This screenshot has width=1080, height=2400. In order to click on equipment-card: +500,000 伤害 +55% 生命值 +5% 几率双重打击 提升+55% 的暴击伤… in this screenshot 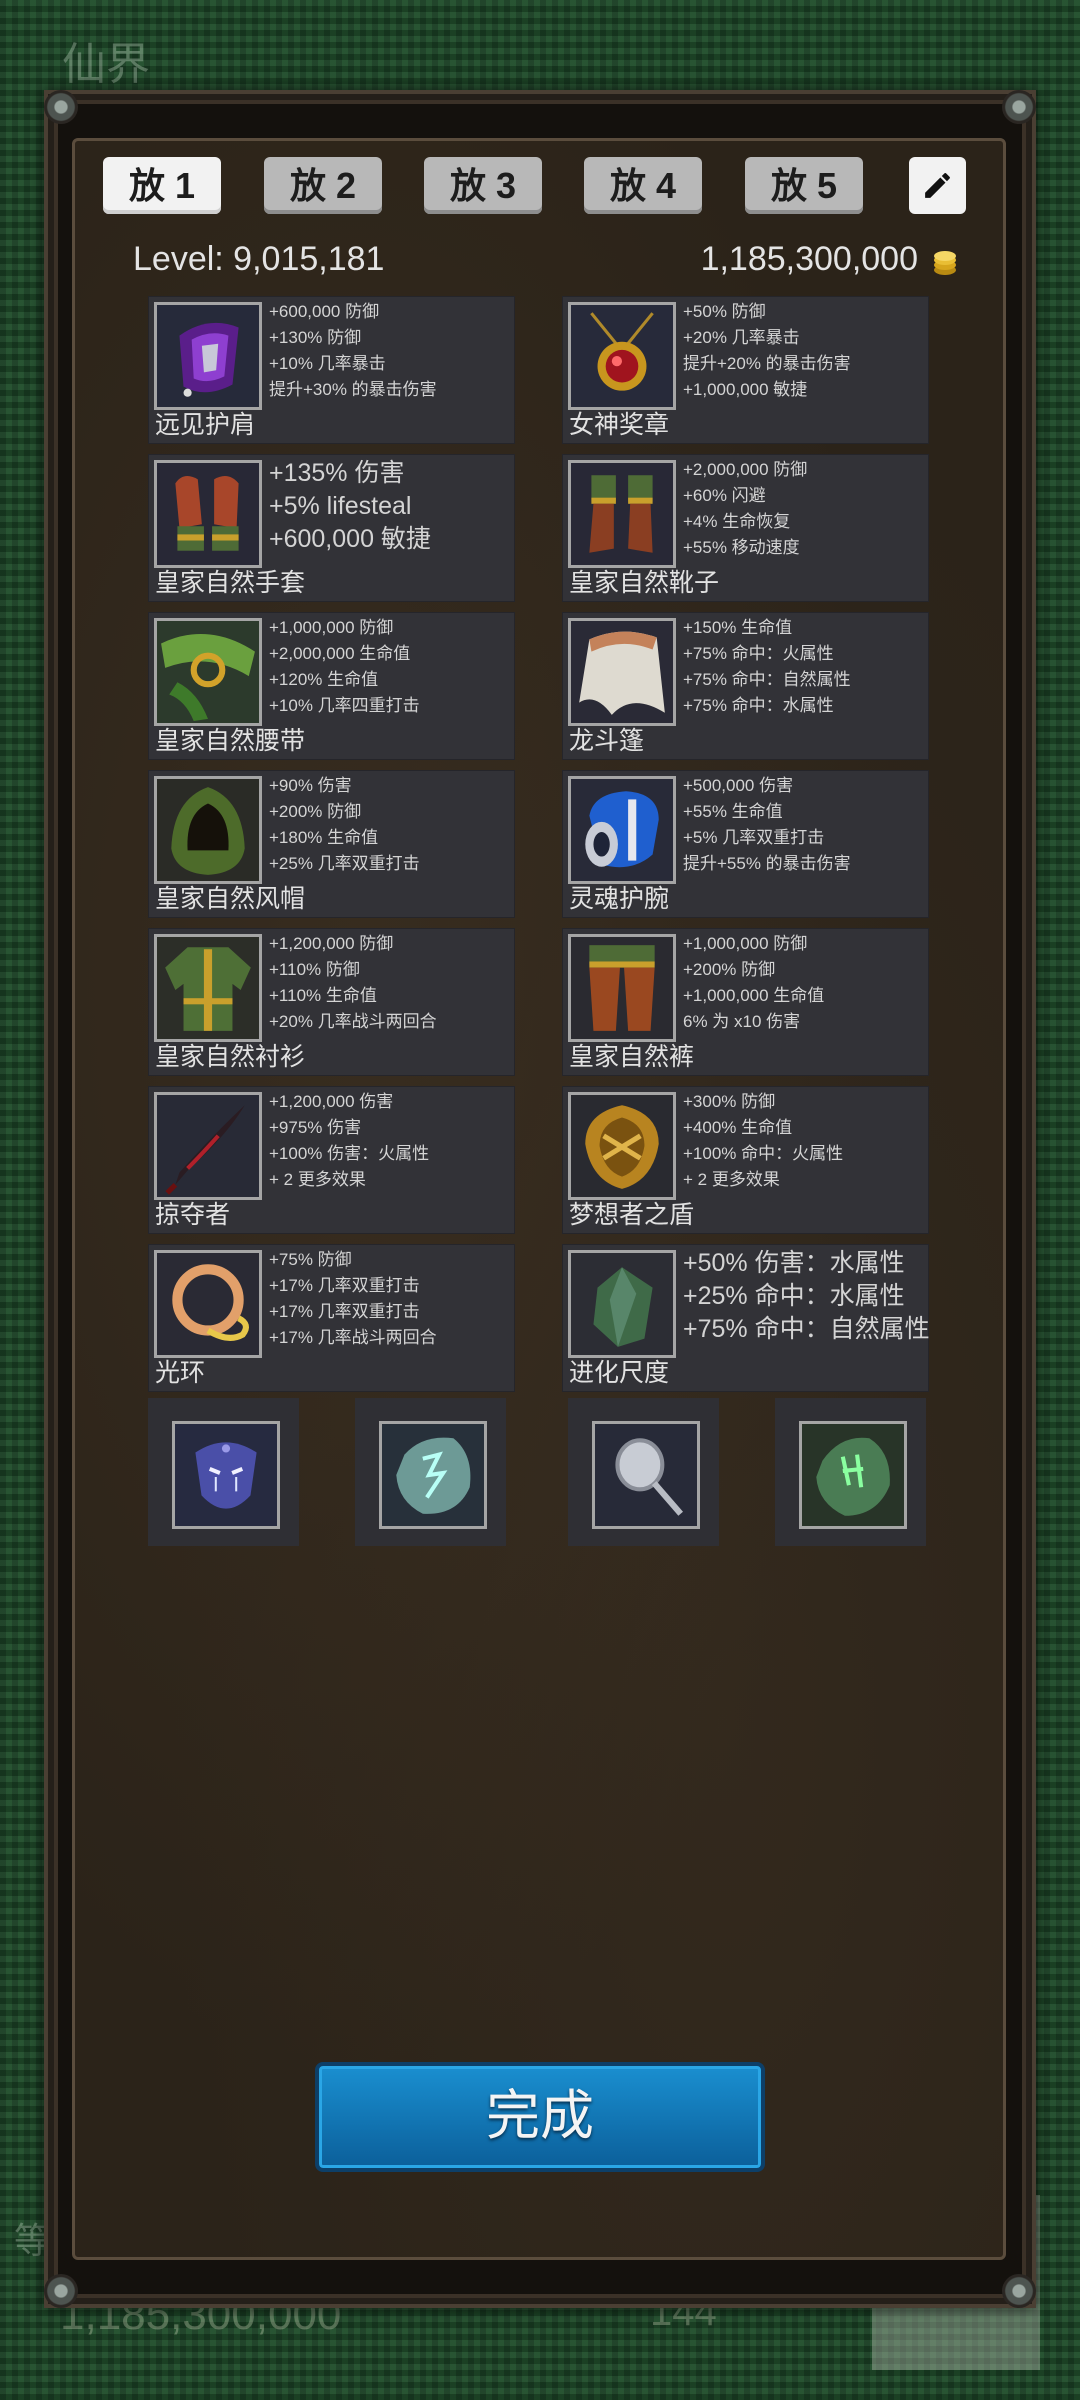, I will do `click(745, 844)`.